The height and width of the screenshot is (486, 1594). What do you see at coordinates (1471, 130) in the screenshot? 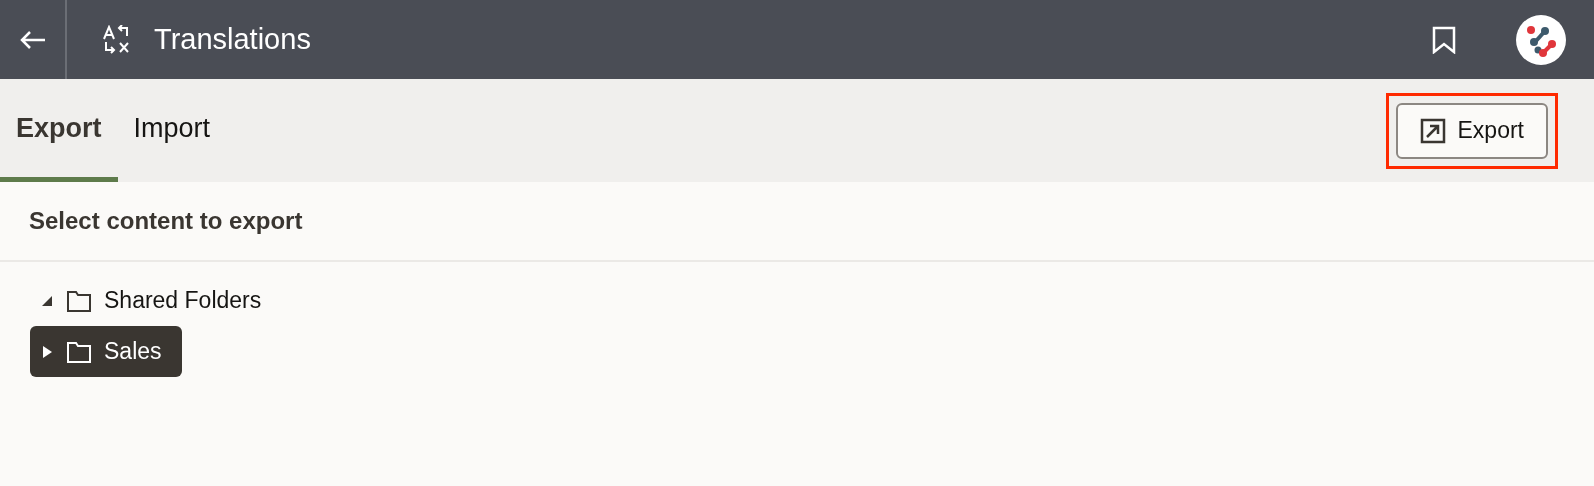
I see `export-button: Export` at bounding box center [1471, 130].